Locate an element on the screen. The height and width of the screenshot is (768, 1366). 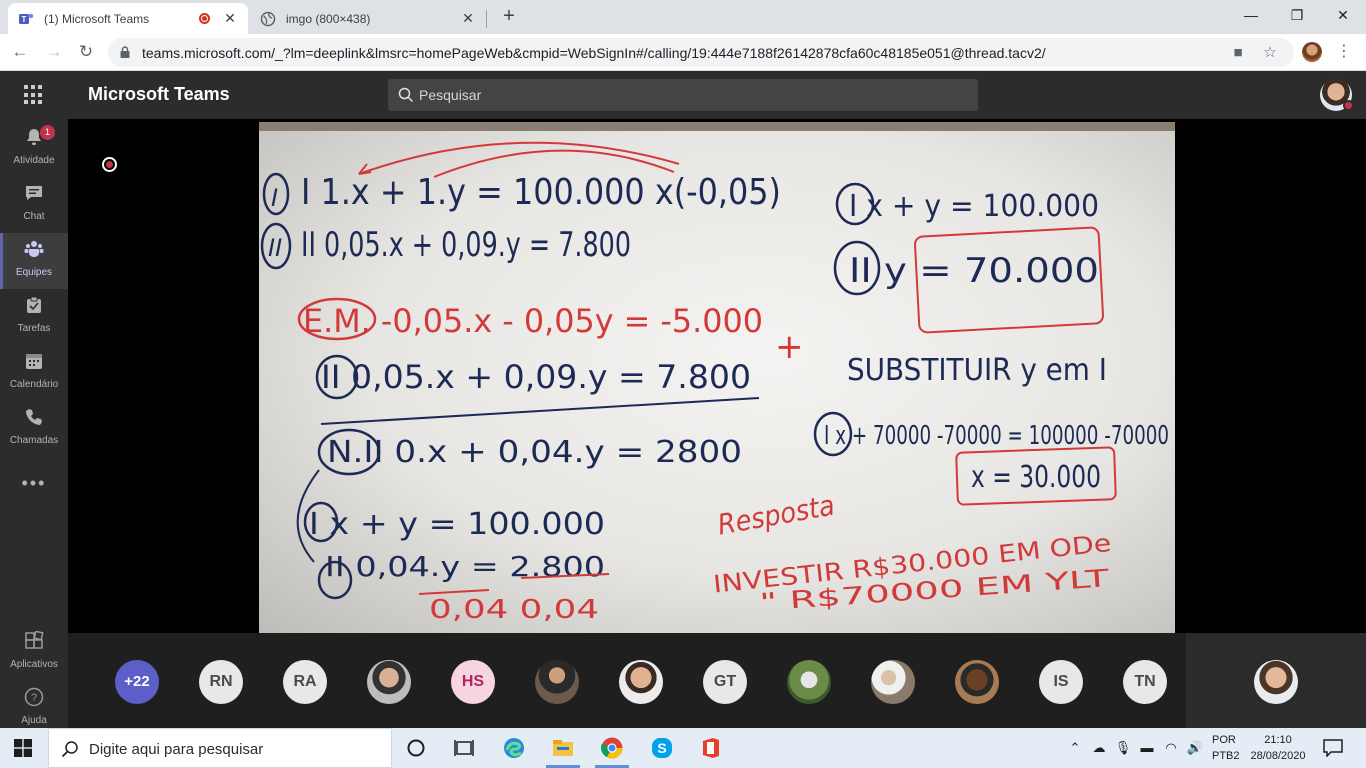
more-participants-button: +22 is located at coordinates (137, 682).